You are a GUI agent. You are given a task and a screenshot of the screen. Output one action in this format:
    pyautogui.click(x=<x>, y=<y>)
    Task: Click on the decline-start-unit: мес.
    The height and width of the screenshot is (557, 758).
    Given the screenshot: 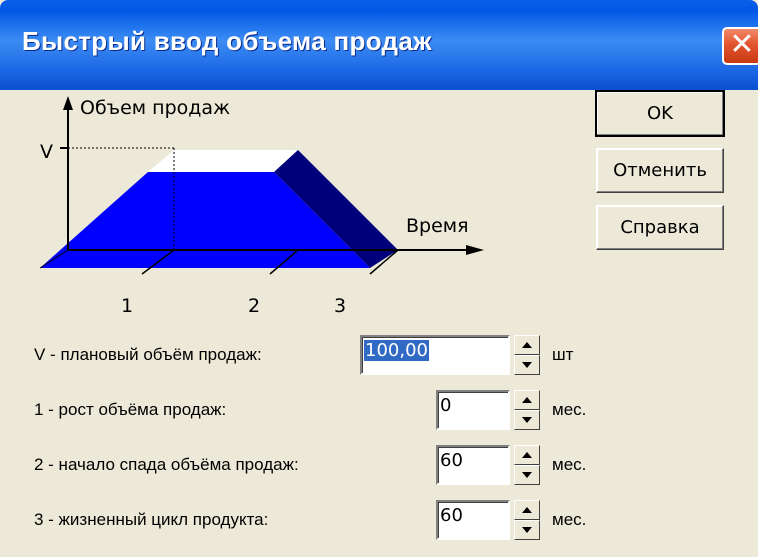 What is the action you would take?
    pyautogui.click(x=569, y=464)
    